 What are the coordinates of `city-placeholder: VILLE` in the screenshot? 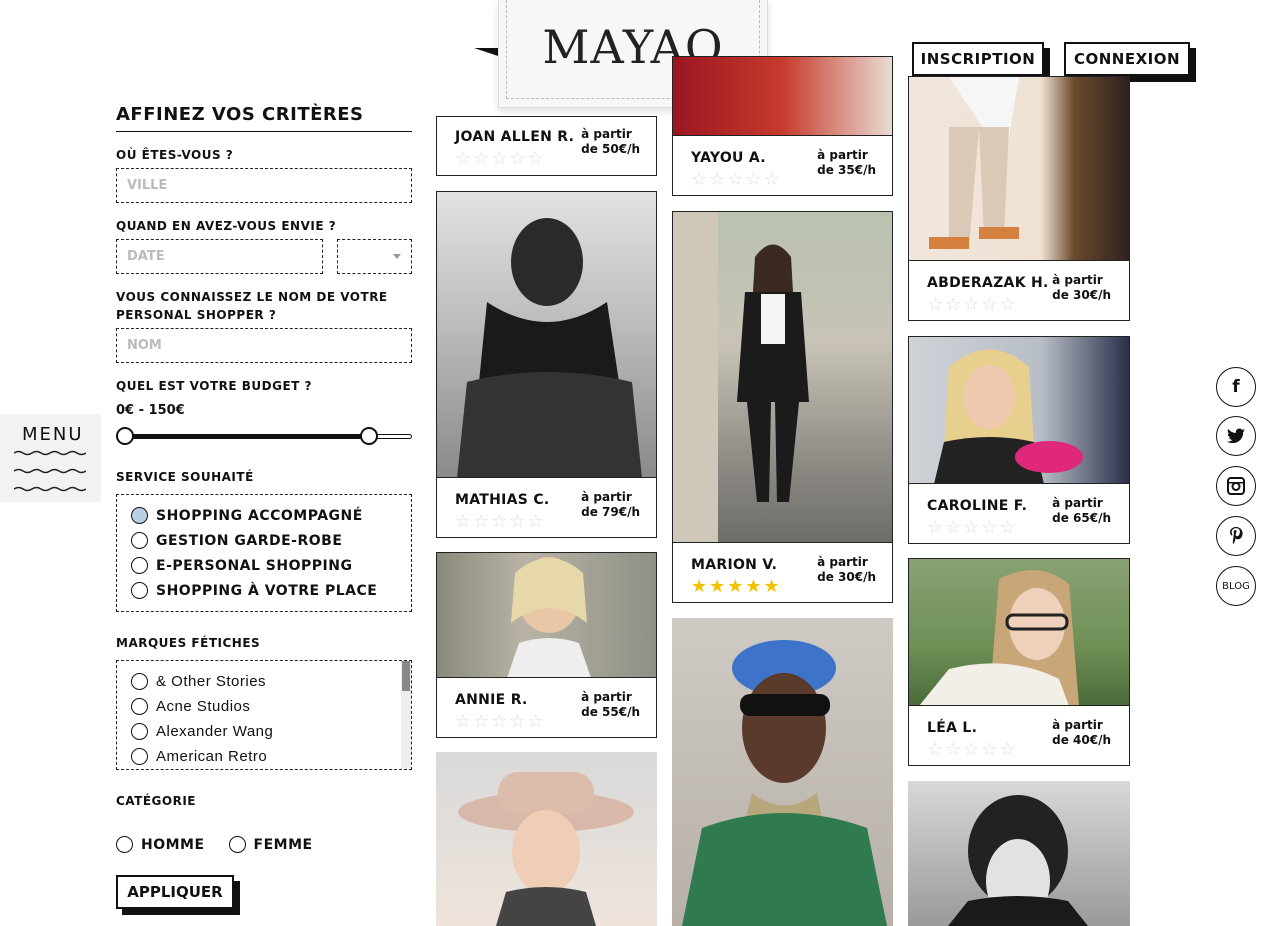 It's located at (147, 185).